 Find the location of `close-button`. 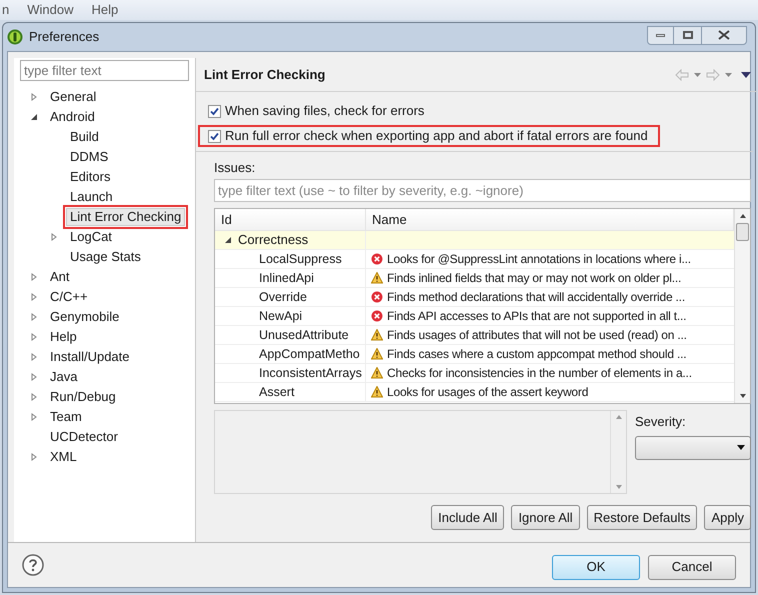

close-button is located at coordinates (724, 35).